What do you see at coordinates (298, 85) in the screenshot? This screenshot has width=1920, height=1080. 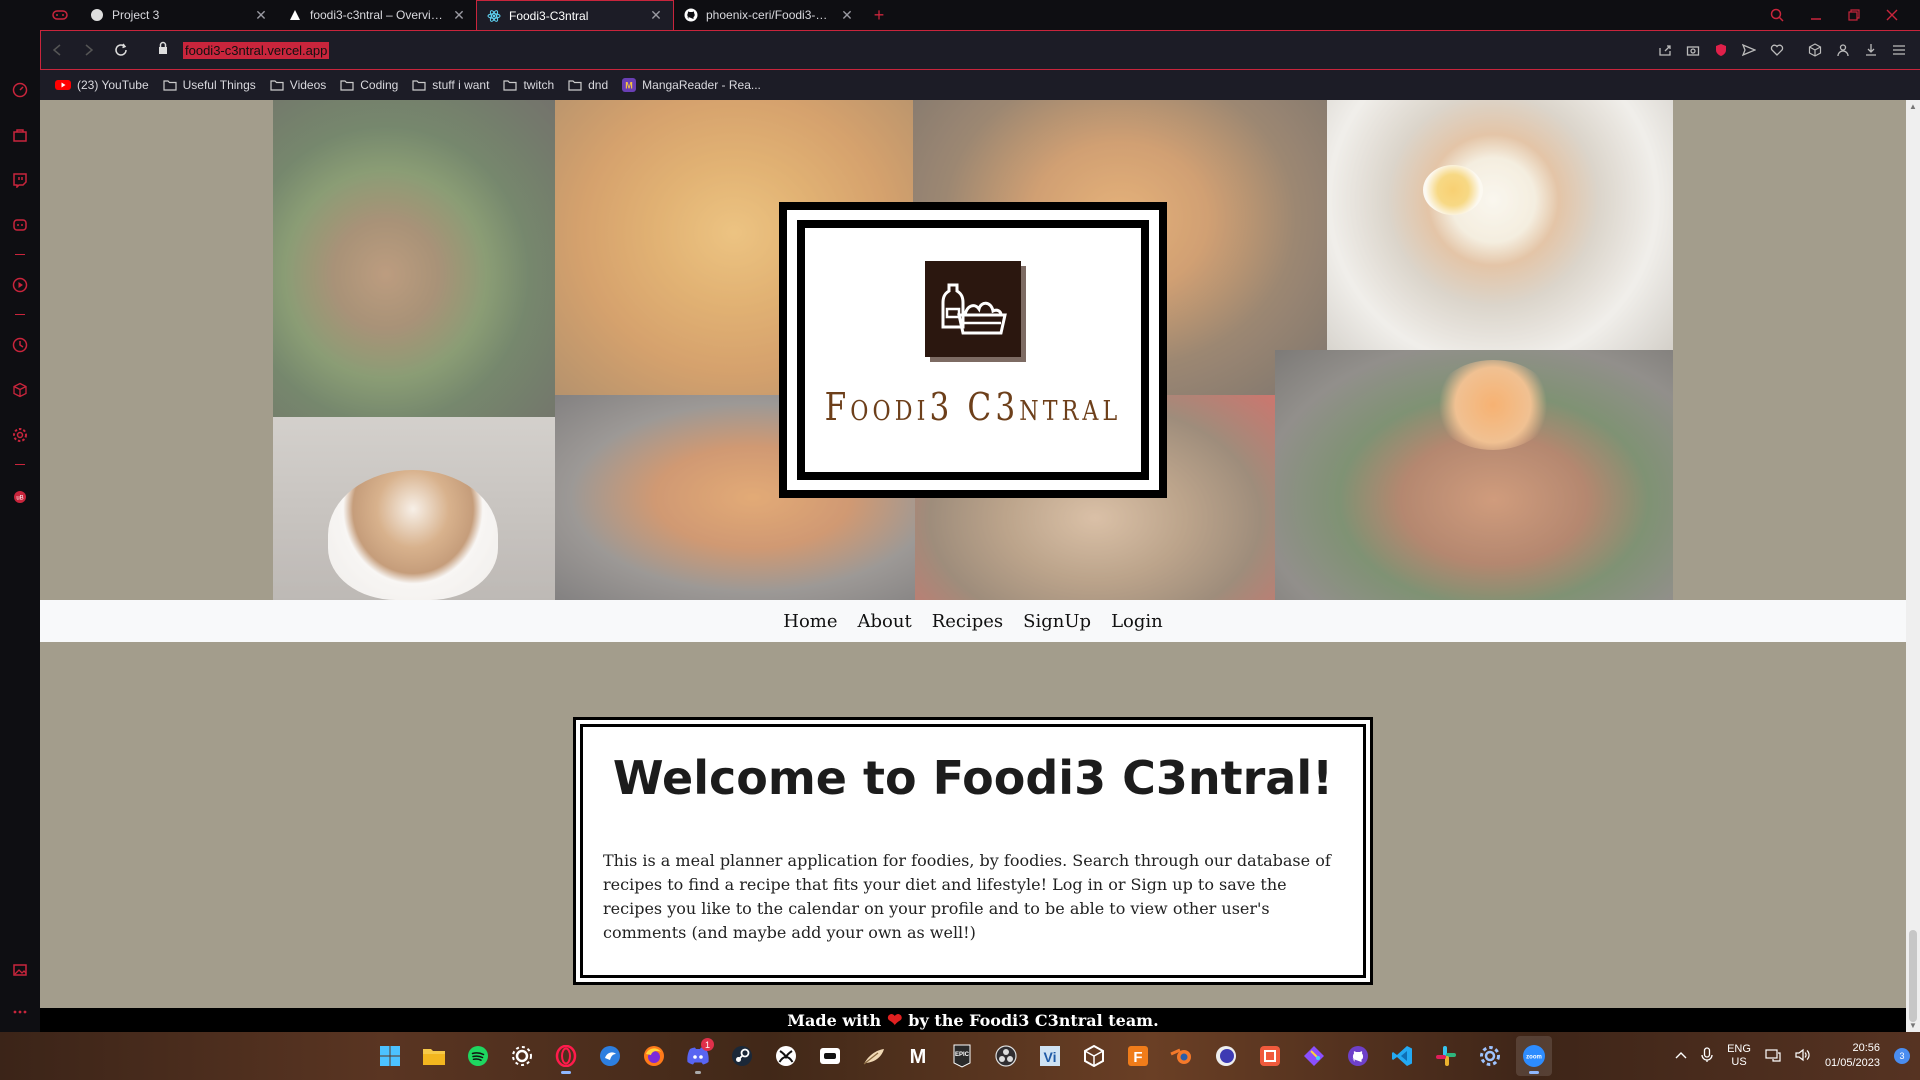 I see `bookmark-videos: Videos` at bounding box center [298, 85].